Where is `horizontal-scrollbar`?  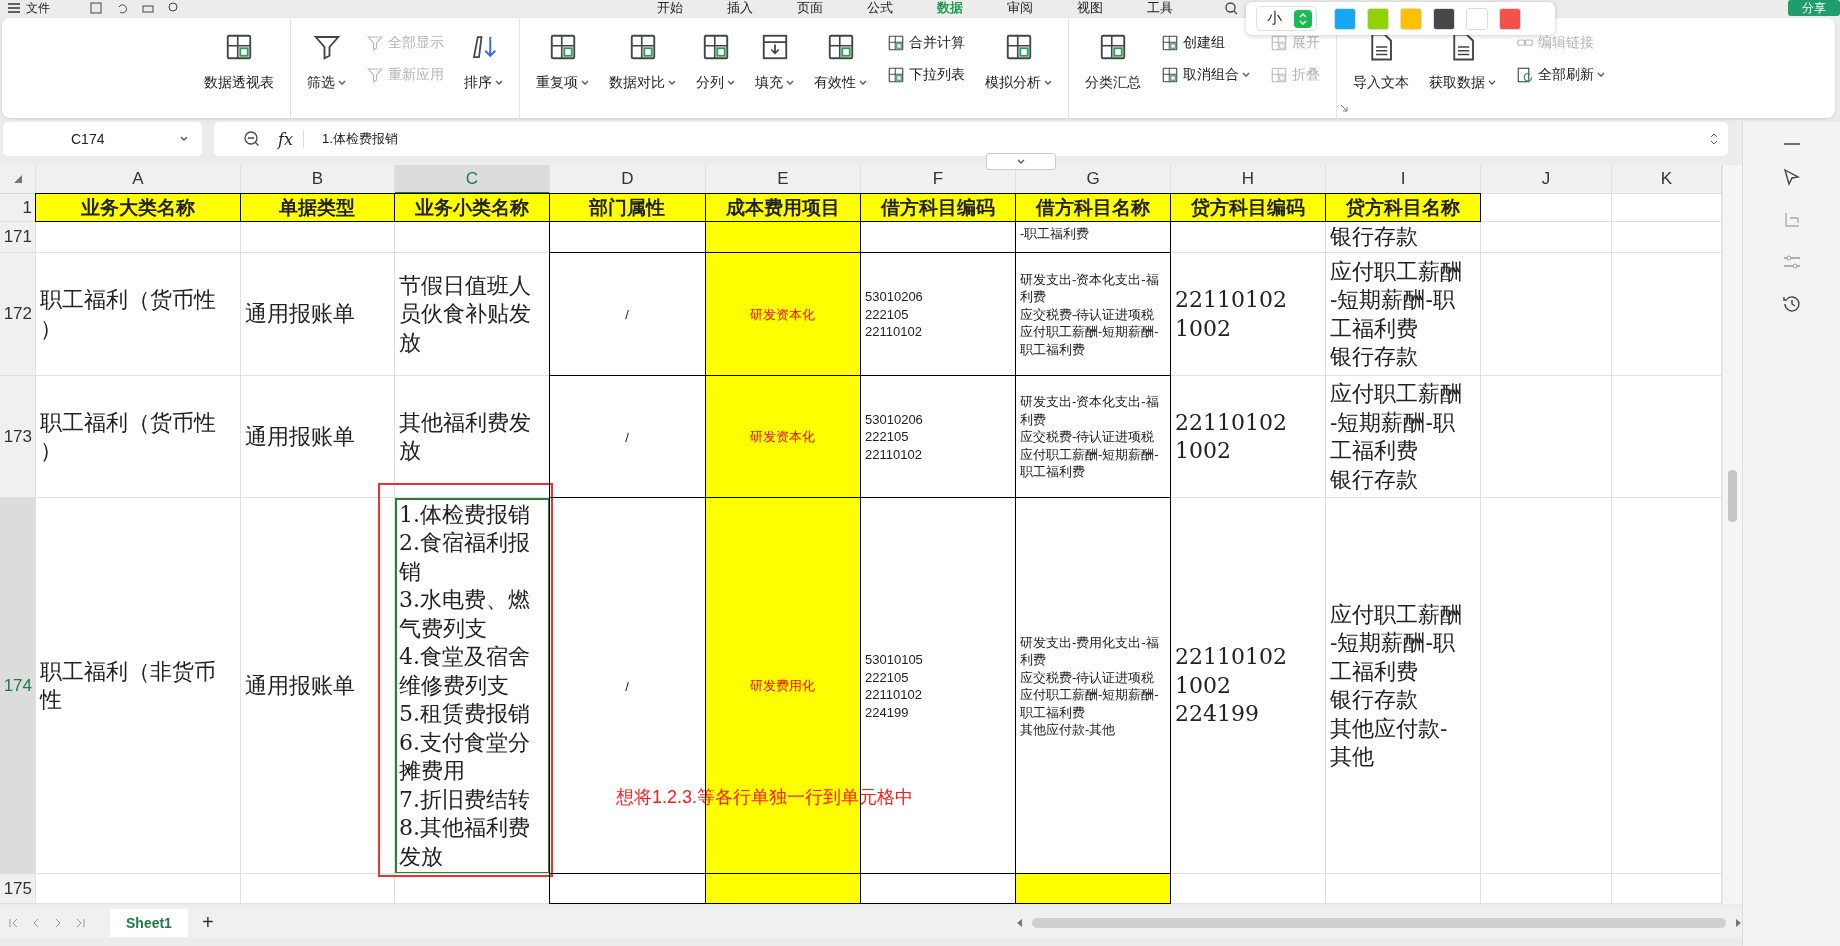
horizontal-scrollbar is located at coordinates (1379, 922).